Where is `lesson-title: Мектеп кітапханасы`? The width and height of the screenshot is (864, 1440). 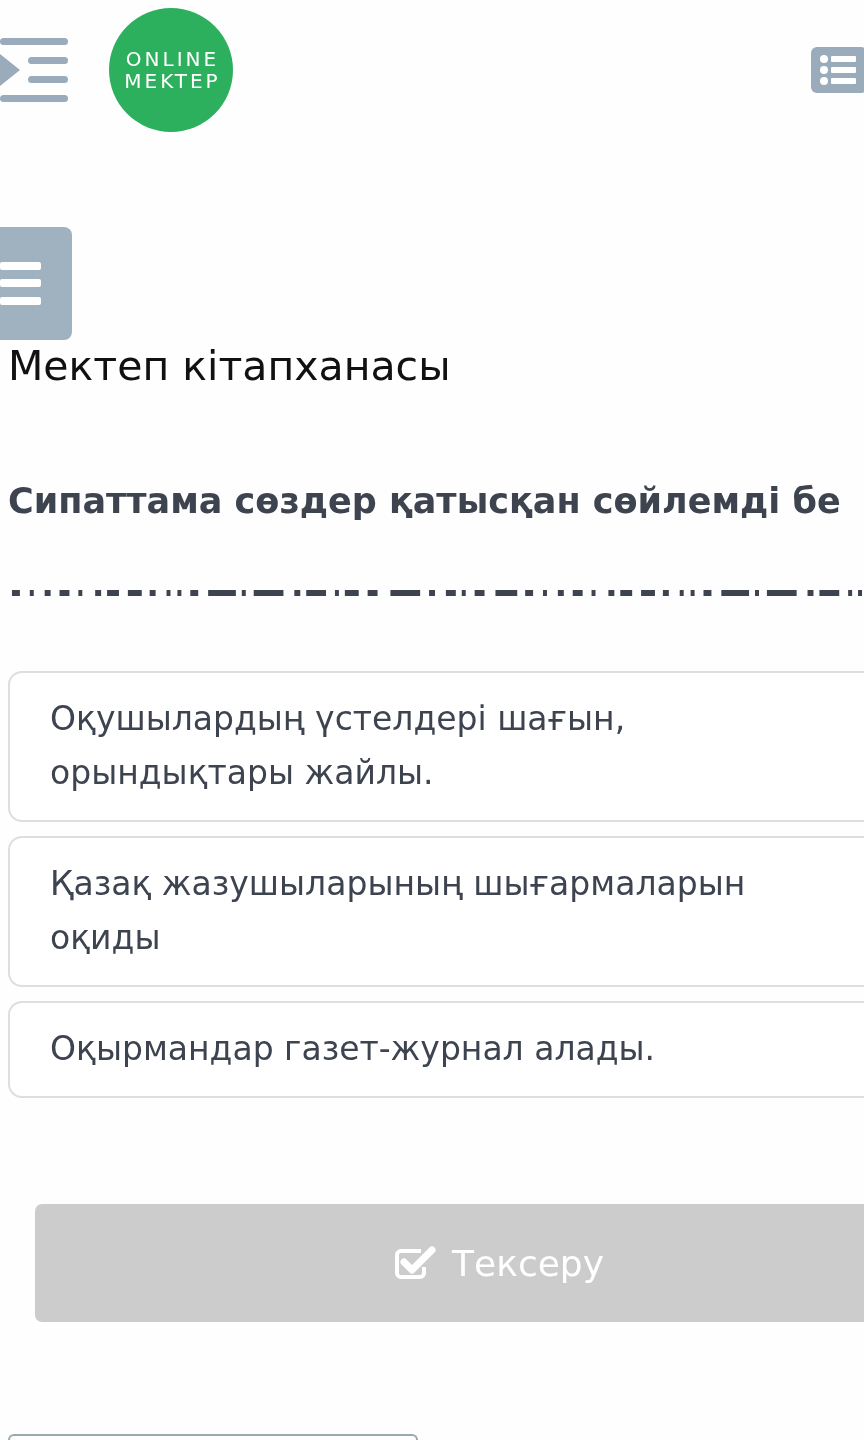
lesson-title: Мектеп кітапханасы is located at coordinates (229, 366).